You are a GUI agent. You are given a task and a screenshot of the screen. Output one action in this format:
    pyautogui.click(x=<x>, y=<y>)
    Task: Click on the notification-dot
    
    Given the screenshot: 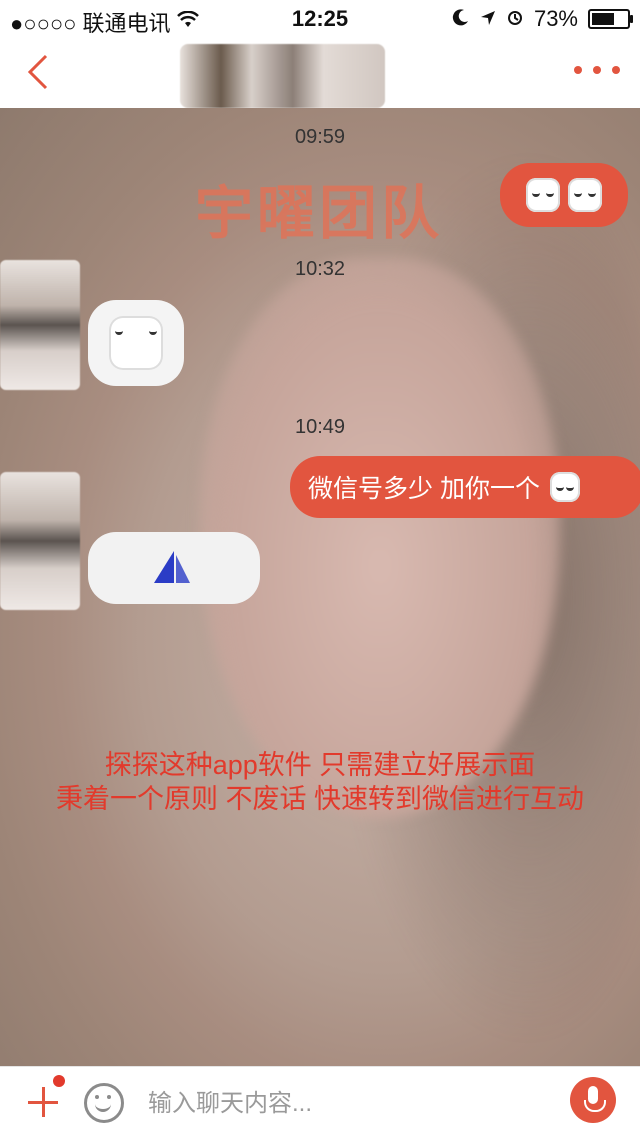 What is the action you would take?
    pyautogui.click(x=59, y=1081)
    